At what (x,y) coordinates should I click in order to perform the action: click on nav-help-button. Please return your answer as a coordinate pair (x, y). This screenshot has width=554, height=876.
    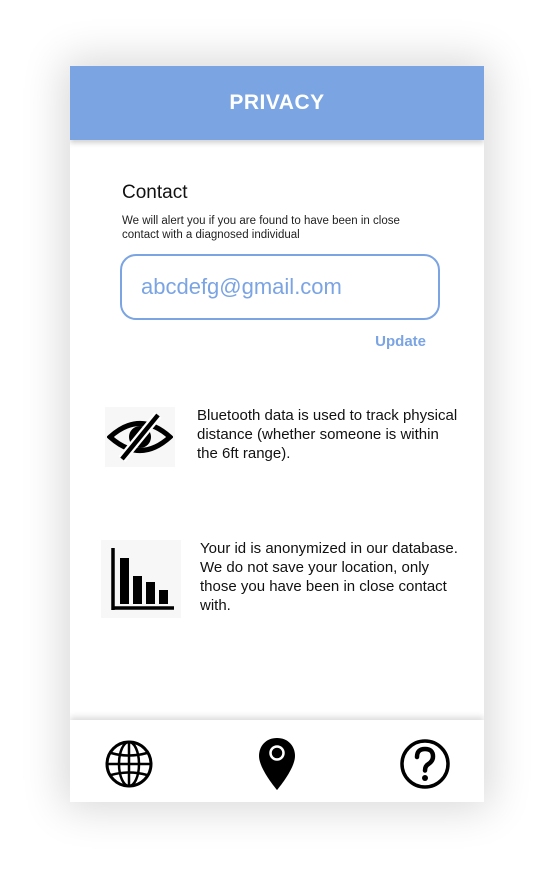
    Looking at the image, I should click on (425, 764).